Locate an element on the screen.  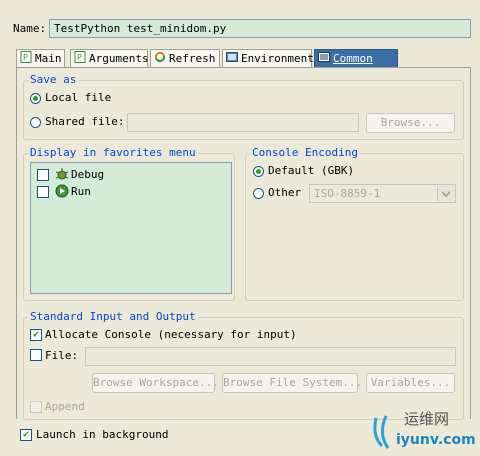
local-file-radio is located at coordinates (35, 98).